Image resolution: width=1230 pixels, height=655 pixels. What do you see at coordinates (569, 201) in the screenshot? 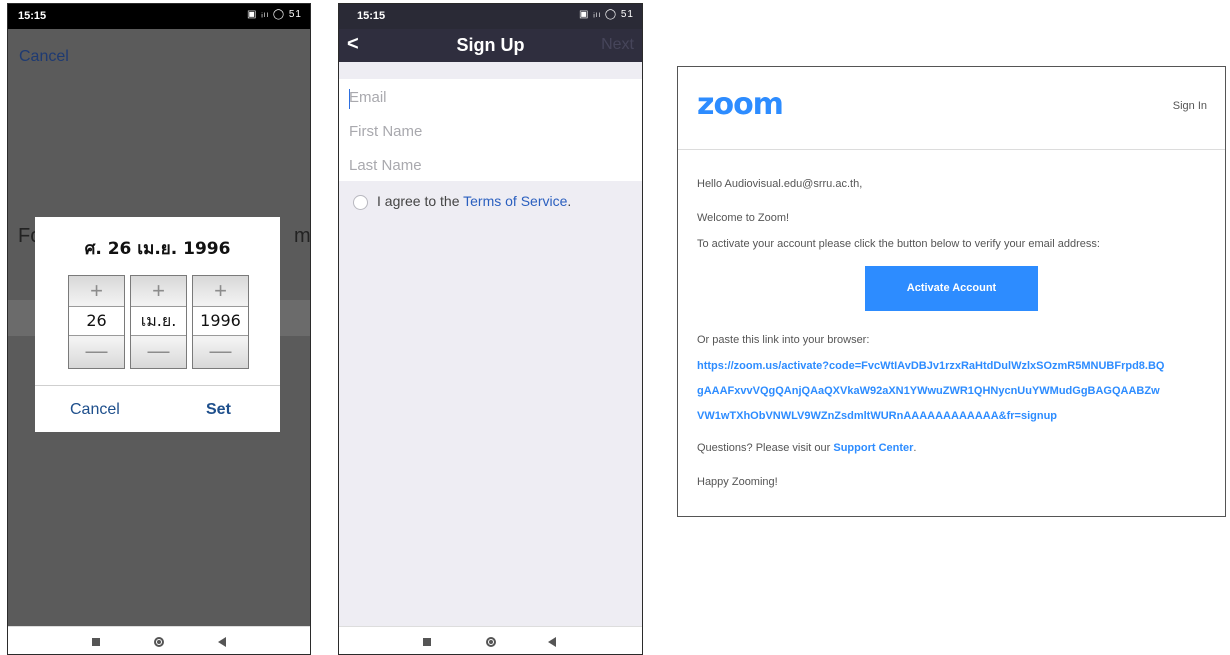
I see `agree-suffix: .` at bounding box center [569, 201].